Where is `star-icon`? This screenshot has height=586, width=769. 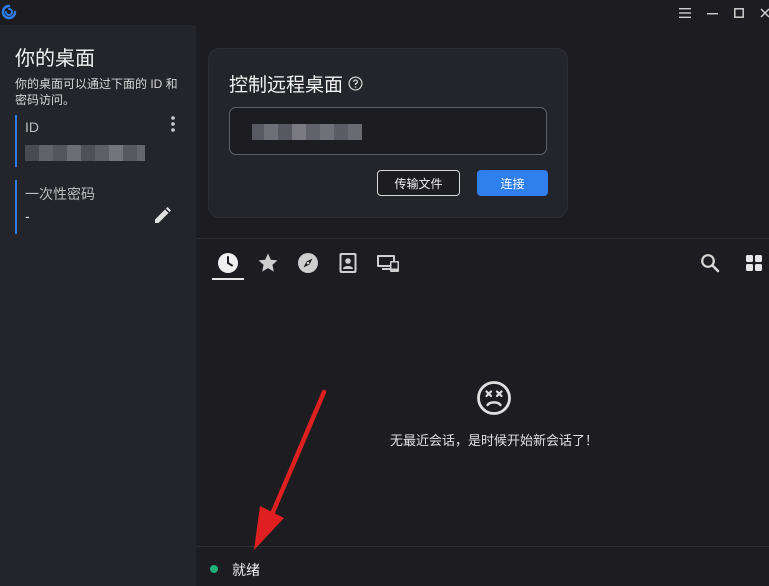
star-icon is located at coordinates (268, 262).